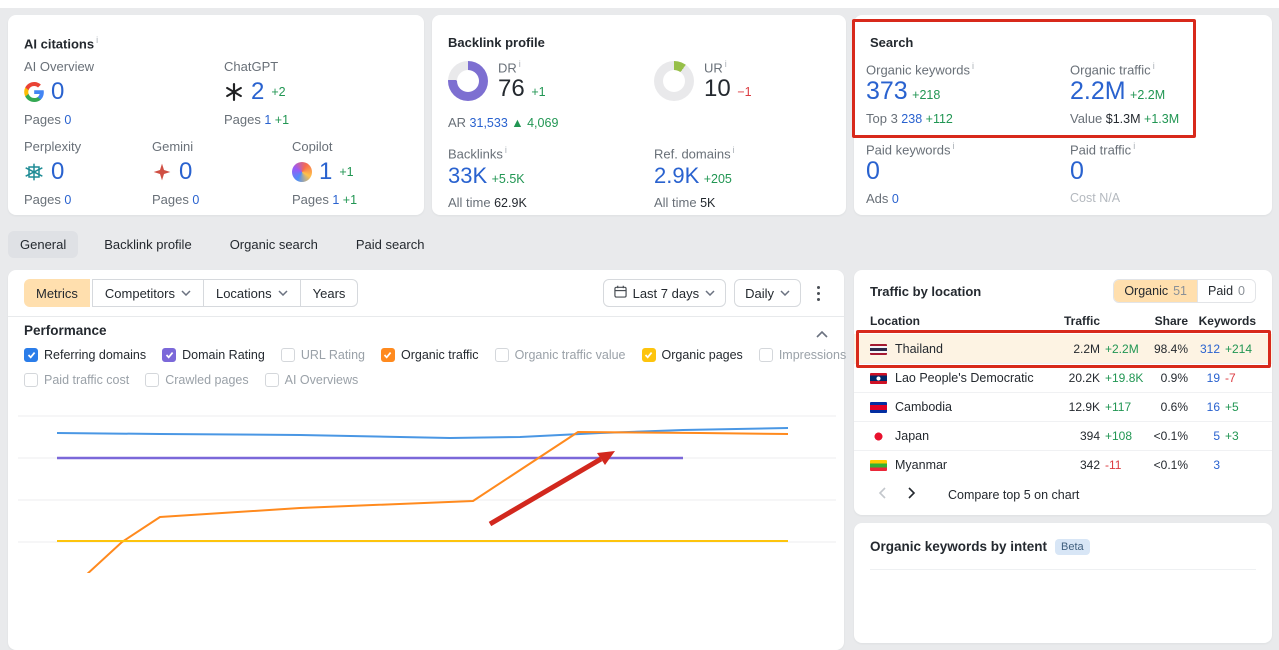 This screenshot has width=1279, height=650. What do you see at coordinates (213, 355) in the screenshot?
I see `metric-checkbox-domain-rating: Domain Rating` at bounding box center [213, 355].